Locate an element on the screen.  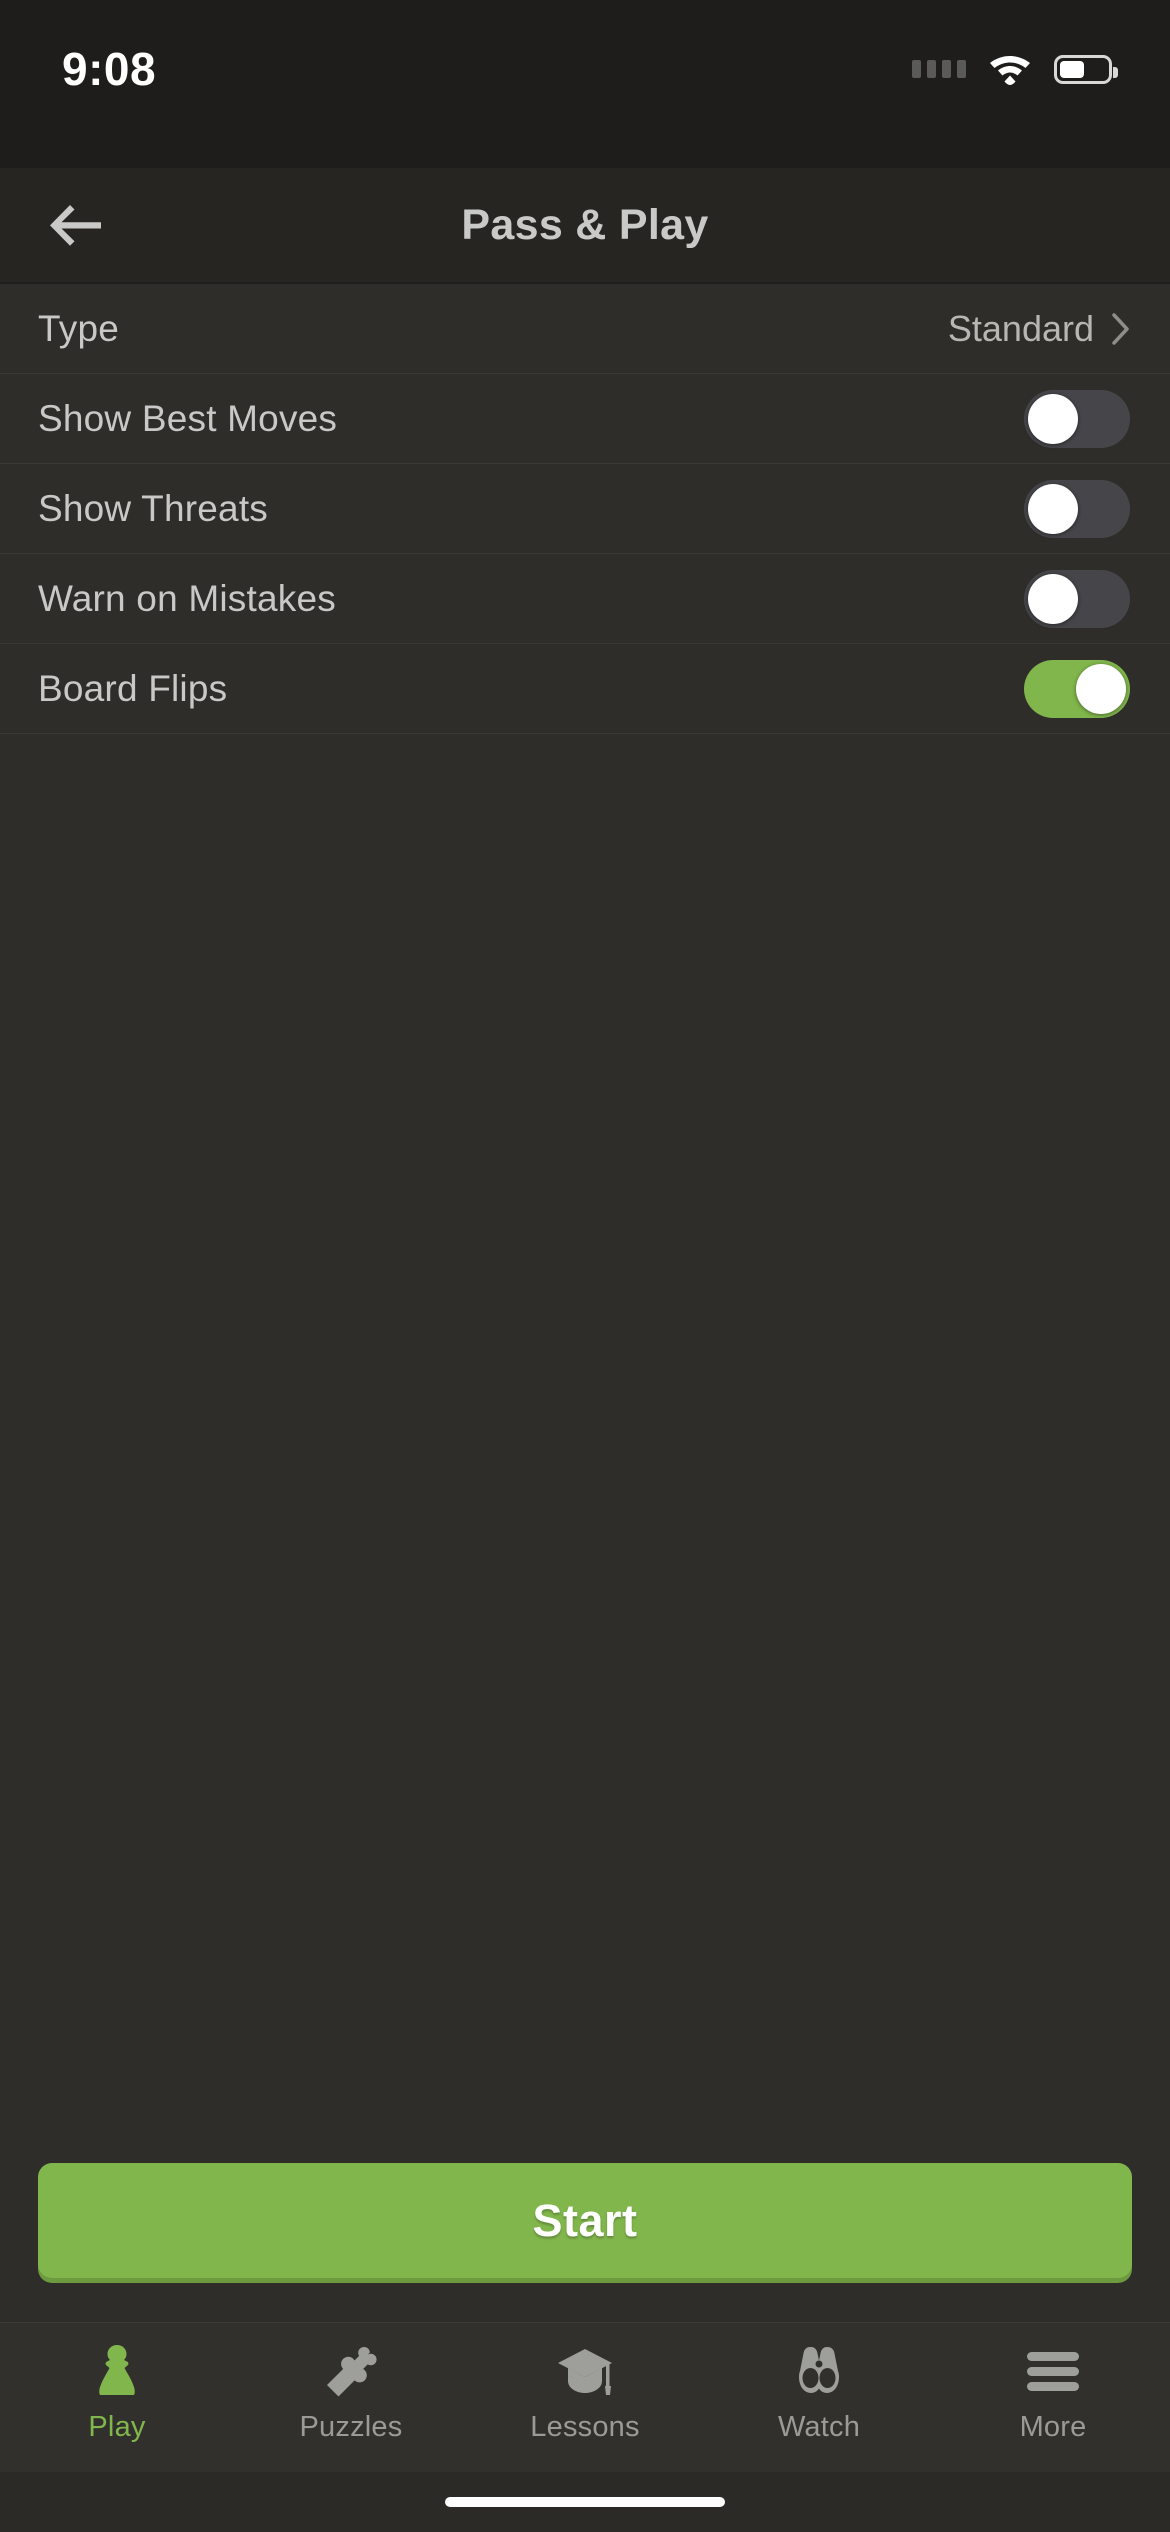
tab-watch: Watch is located at coordinates (819, 2393).